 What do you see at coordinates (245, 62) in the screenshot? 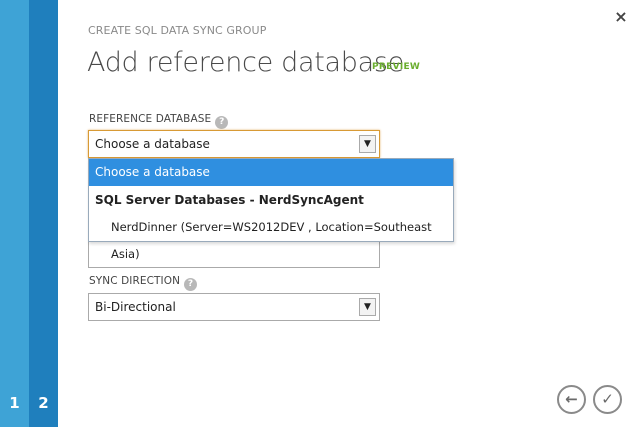
I see `page-title: Add reference database` at bounding box center [245, 62].